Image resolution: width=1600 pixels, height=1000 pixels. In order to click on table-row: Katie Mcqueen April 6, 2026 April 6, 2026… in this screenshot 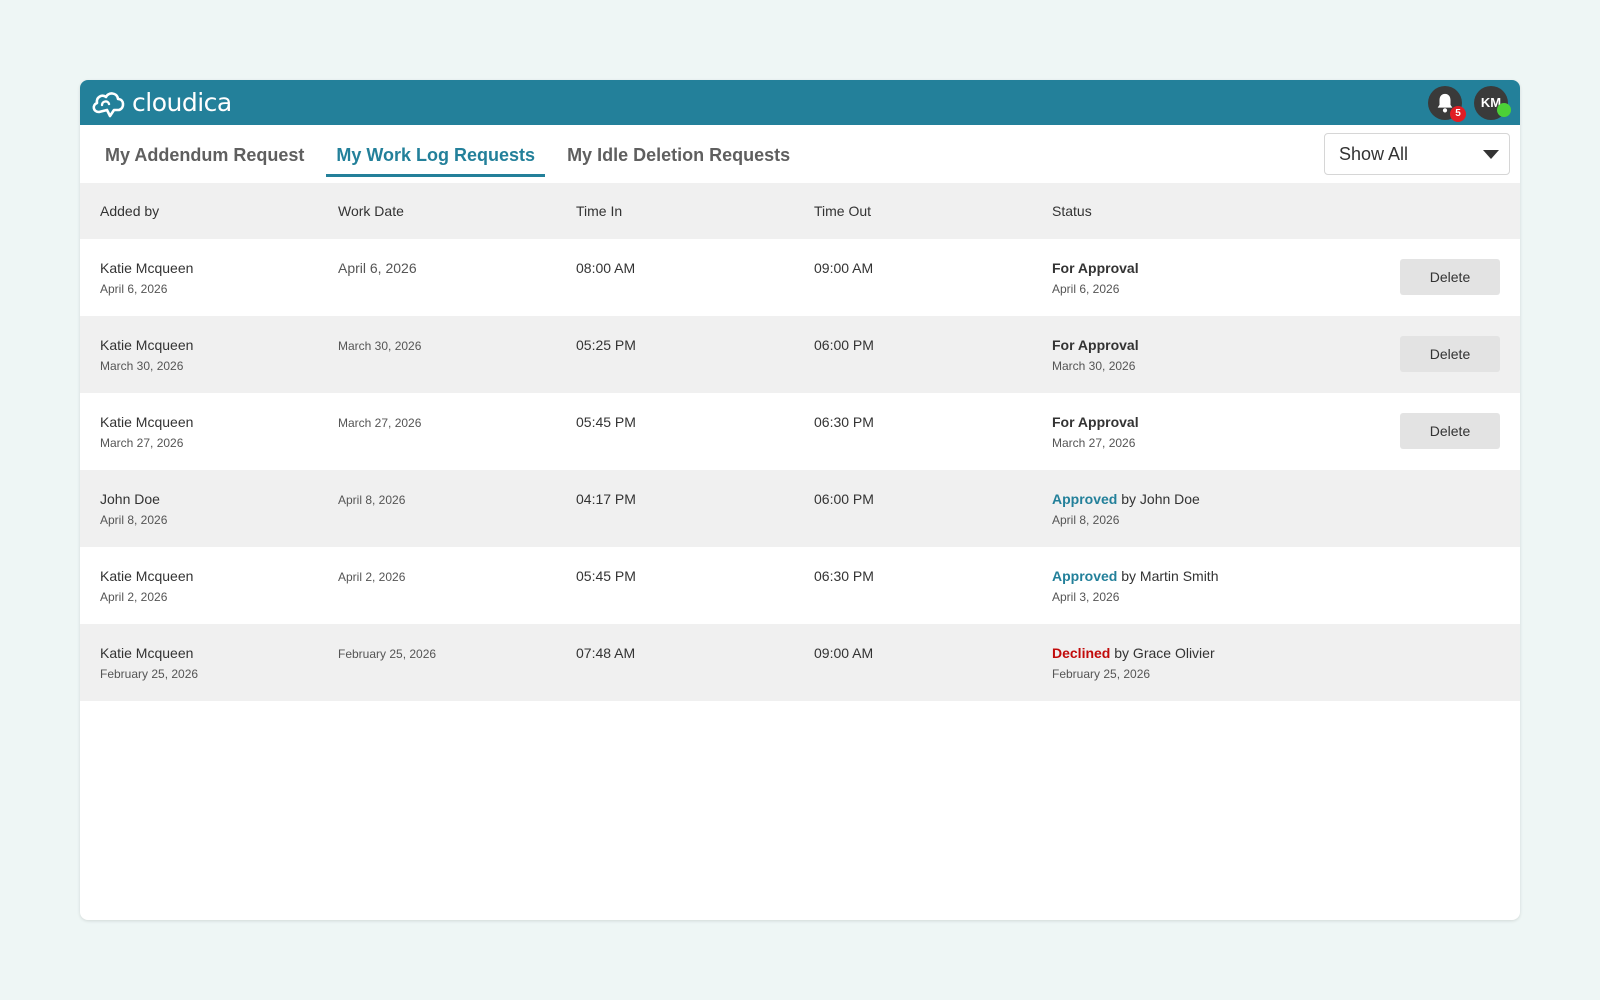, I will do `click(800, 277)`.